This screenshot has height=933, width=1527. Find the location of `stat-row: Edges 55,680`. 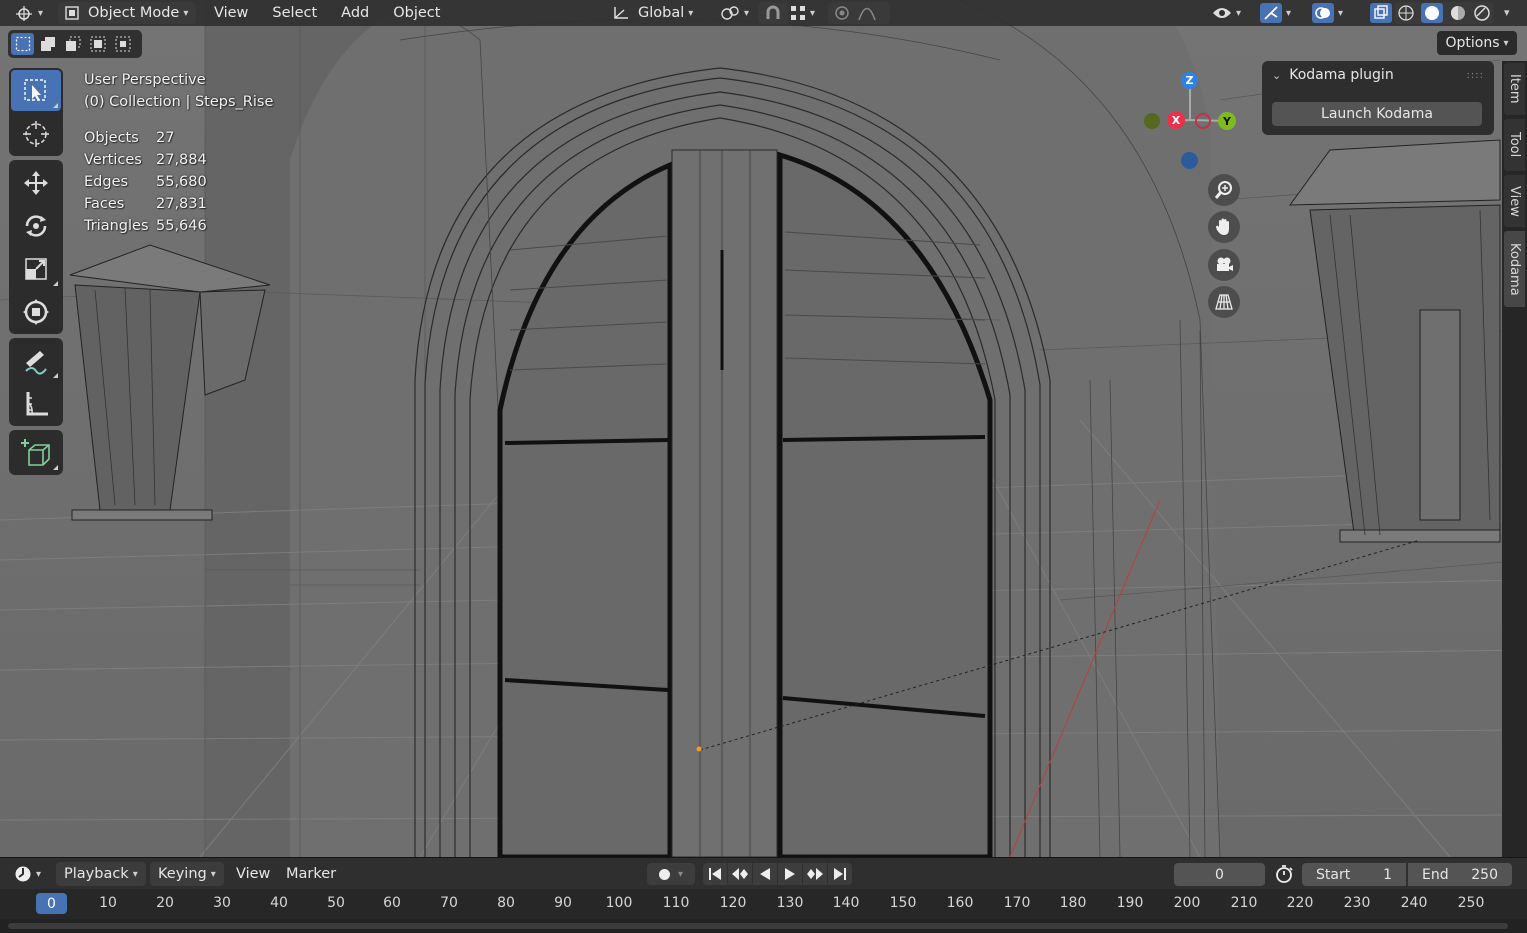

stat-row: Edges 55,680 is located at coordinates (178, 182).